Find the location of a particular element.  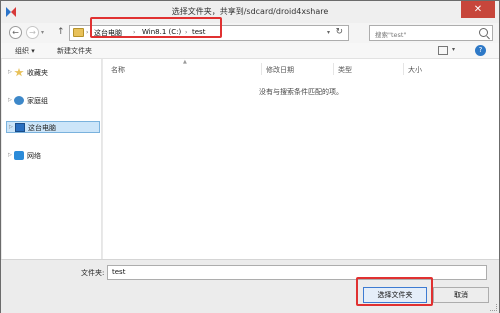

up-button: ↑ is located at coordinates (61, 32).